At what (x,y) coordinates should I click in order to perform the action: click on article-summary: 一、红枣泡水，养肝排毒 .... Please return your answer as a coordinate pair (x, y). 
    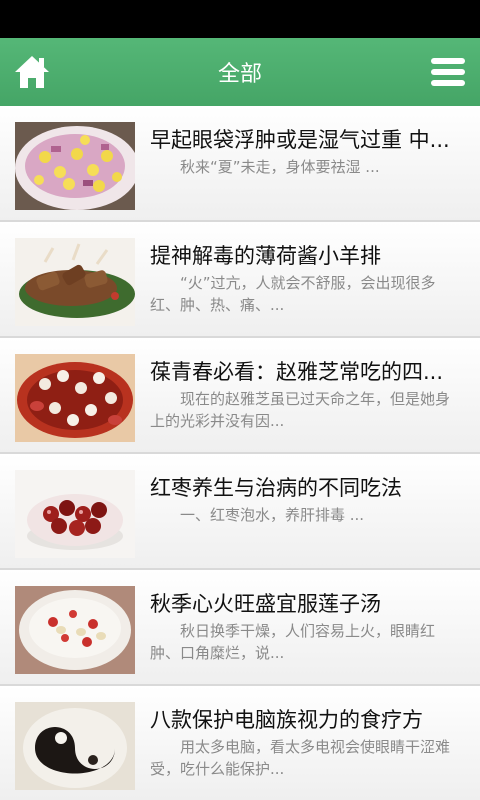
    Looking at the image, I should click on (272, 515).